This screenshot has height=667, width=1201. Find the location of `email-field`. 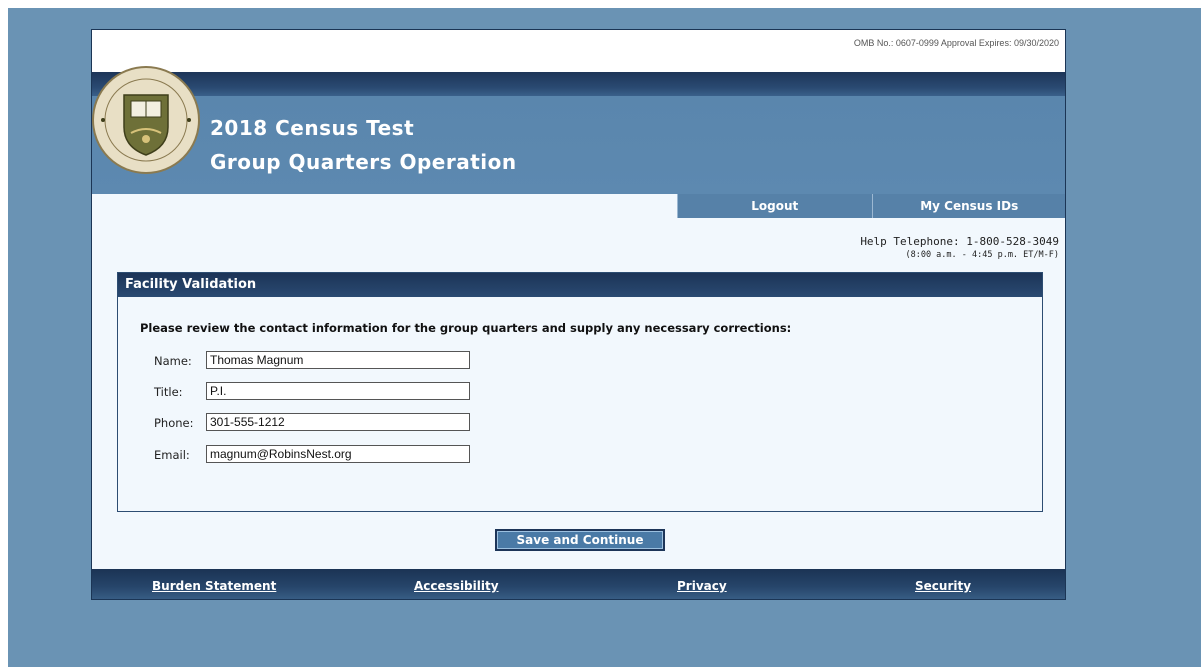

email-field is located at coordinates (338, 454).